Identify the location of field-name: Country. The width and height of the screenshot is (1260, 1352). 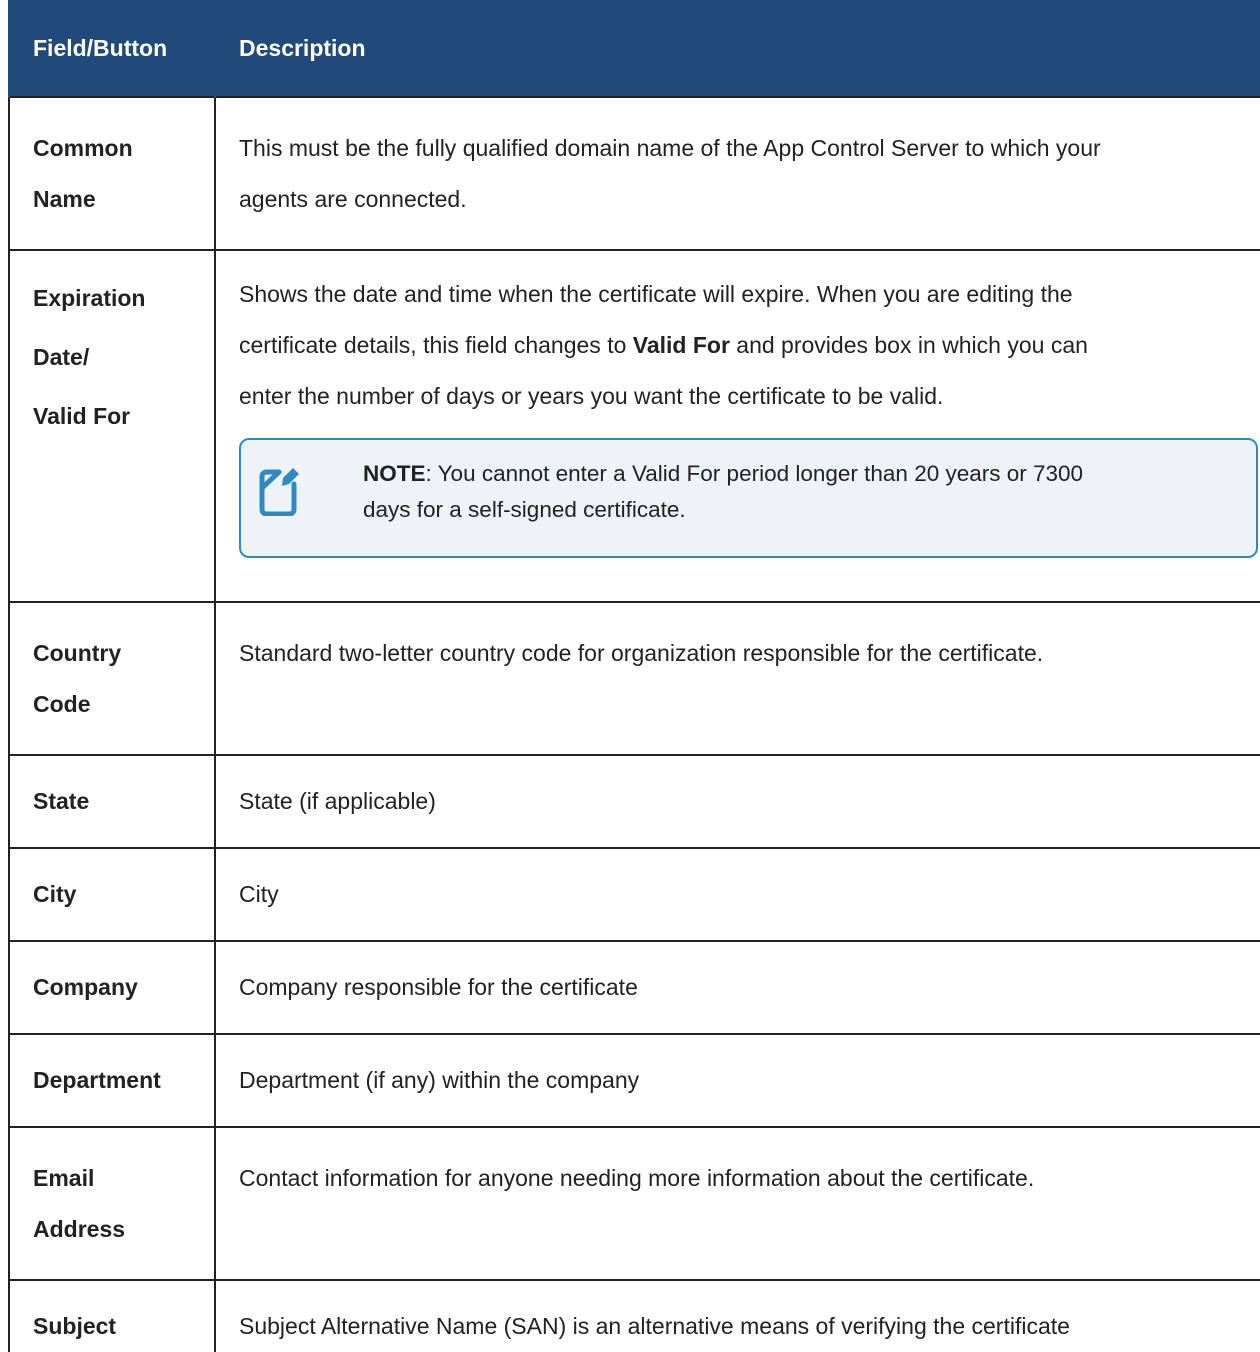
(77, 653).